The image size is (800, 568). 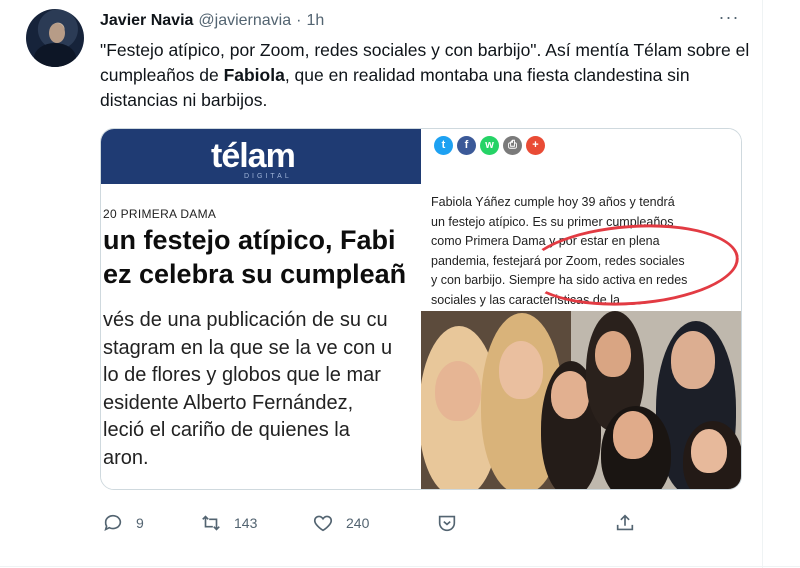 I want to click on lead-line: leció el cariño de quienes la, so click(x=226, y=430).